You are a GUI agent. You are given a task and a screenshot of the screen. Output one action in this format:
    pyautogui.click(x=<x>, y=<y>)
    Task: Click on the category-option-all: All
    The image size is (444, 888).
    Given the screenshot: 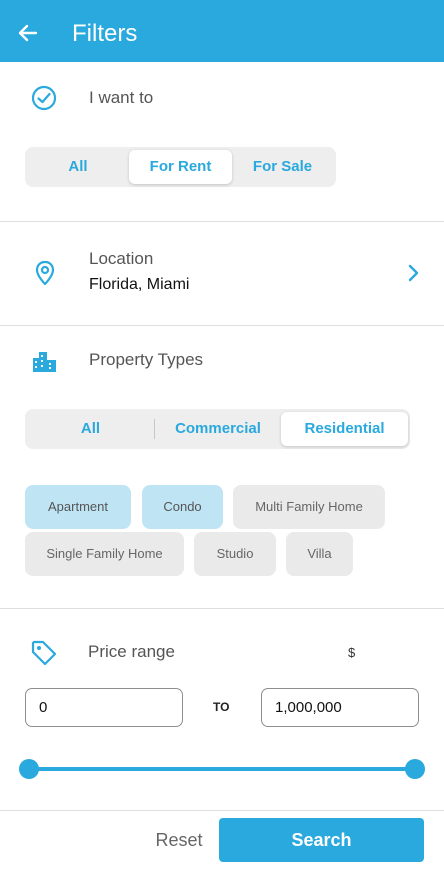 What is the action you would take?
    pyautogui.click(x=90, y=429)
    